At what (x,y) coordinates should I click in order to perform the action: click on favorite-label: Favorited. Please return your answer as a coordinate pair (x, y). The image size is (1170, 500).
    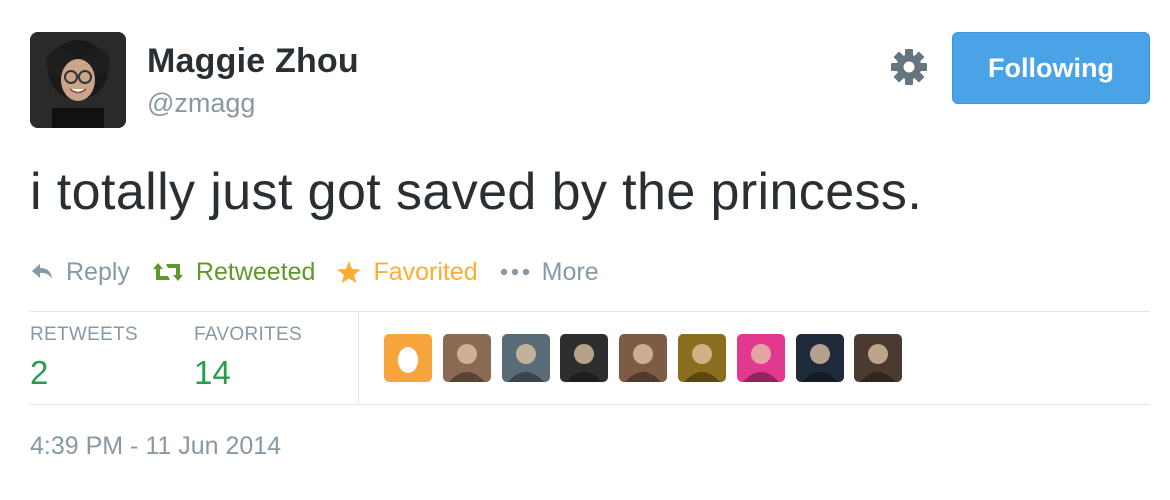
    Looking at the image, I should click on (425, 271).